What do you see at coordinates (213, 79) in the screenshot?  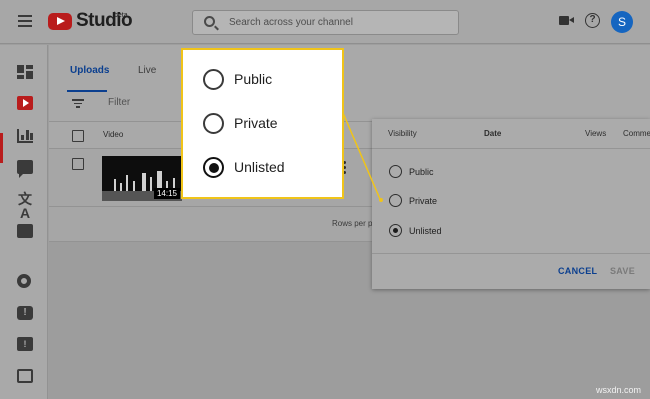 I see `callout-radio-public` at bounding box center [213, 79].